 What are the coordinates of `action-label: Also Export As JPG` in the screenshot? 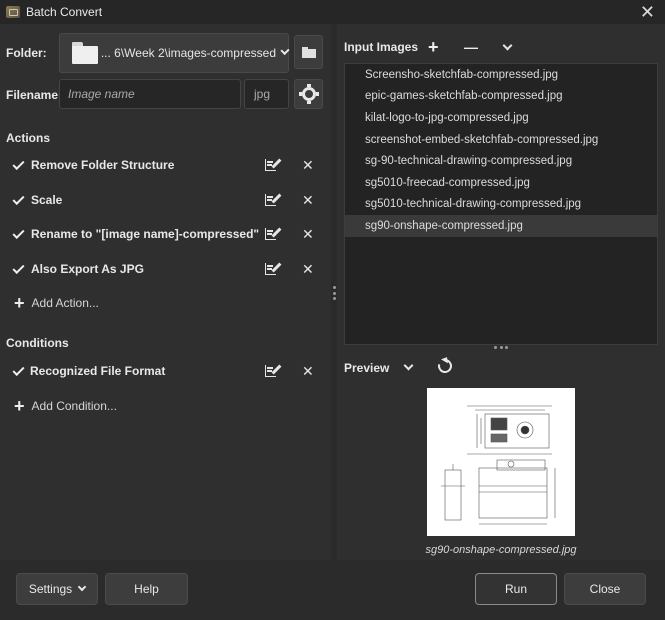 It's located at (87, 269).